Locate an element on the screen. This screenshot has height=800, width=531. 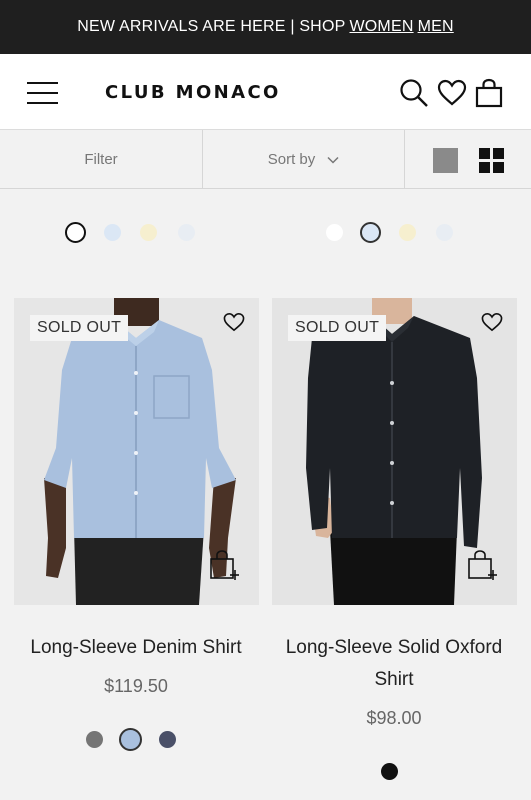
product-price: $119.50 is located at coordinates (136, 686).